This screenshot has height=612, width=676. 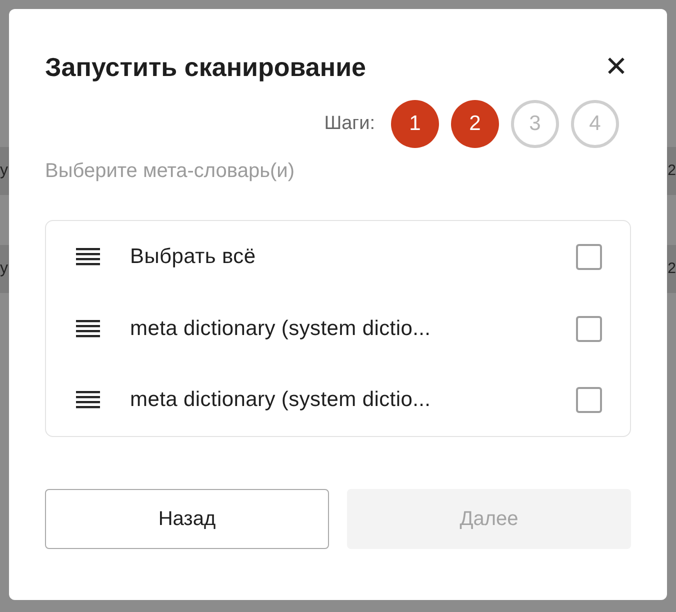 What do you see at coordinates (193, 257) in the screenshot?
I see `item-label: Выбрать всё` at bounding box center [193, 257].